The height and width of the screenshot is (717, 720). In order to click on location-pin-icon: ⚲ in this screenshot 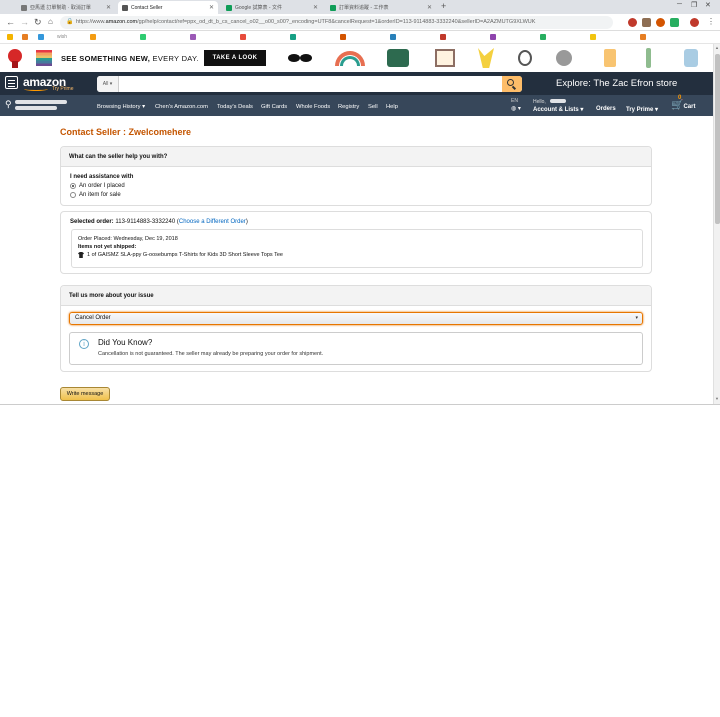, I will do `click(8, 104)`.